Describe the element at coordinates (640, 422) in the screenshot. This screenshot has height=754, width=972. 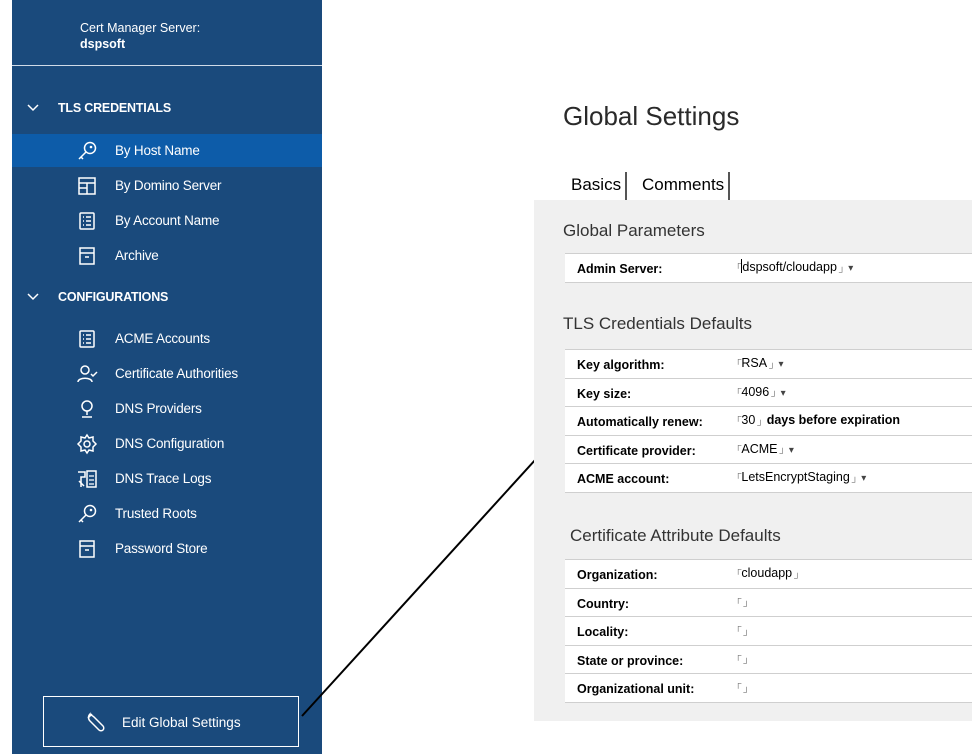
I see `field-label: Automatically renew:` at that location.